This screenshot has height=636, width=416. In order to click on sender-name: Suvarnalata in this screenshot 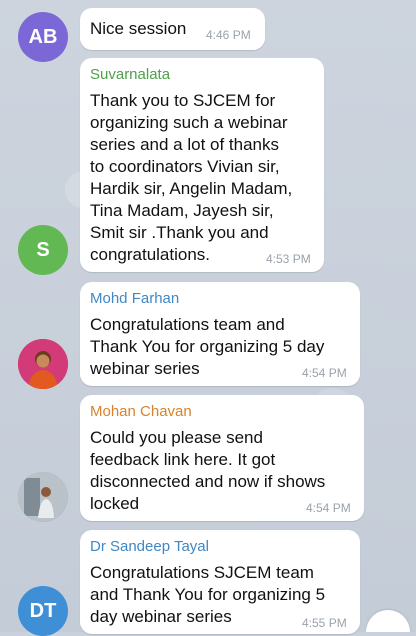, I will do `click(130, 74)`.